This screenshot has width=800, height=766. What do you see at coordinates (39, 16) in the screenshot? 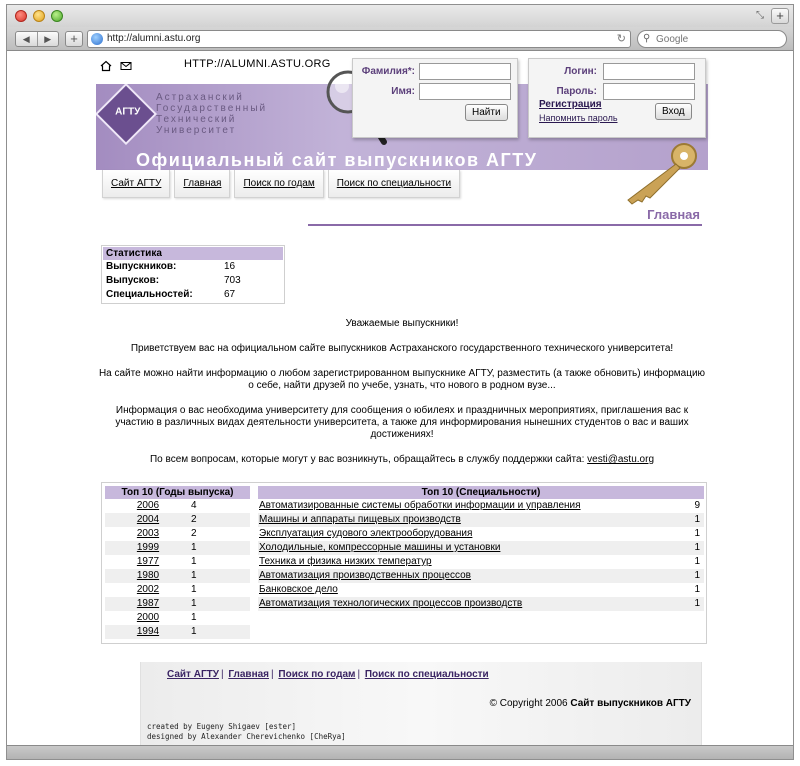
I see `minimize-window-button` at bounding box center [39, 16].